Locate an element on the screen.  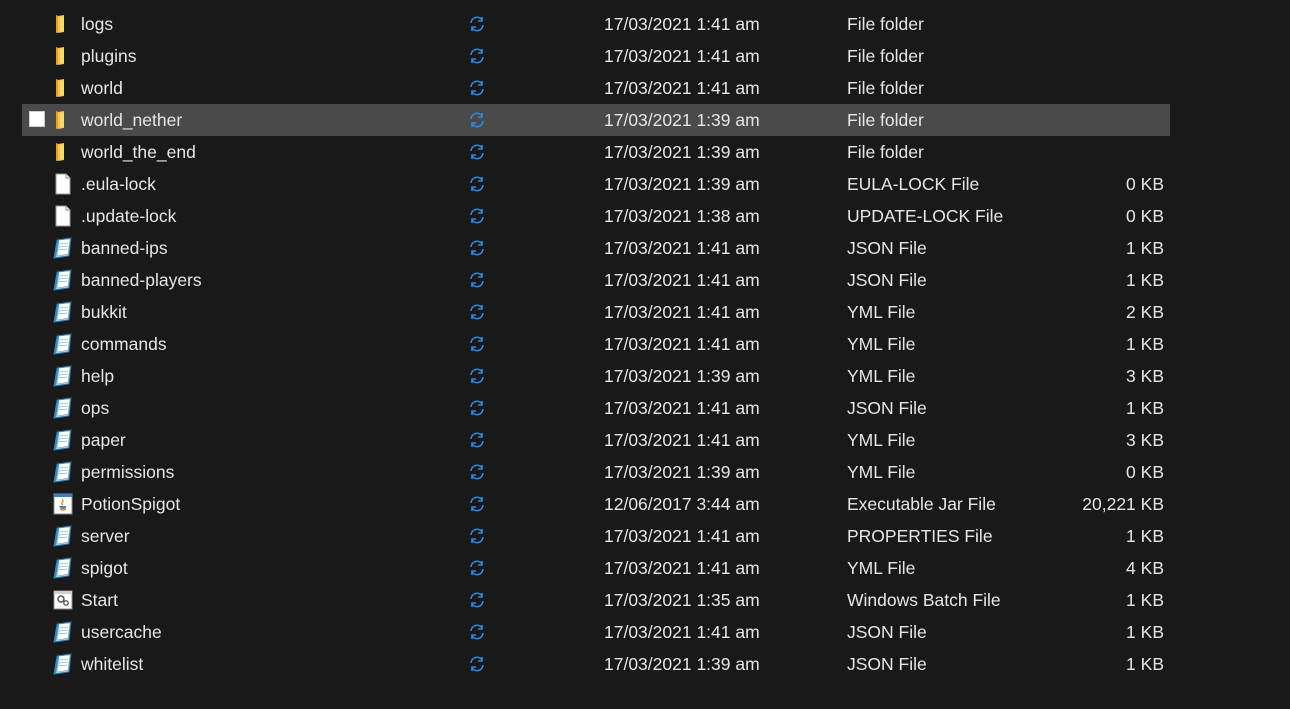
file-row: ops 17/03/2021 1:41 am JSON File 1 KB is located at coordinates (596, 408).